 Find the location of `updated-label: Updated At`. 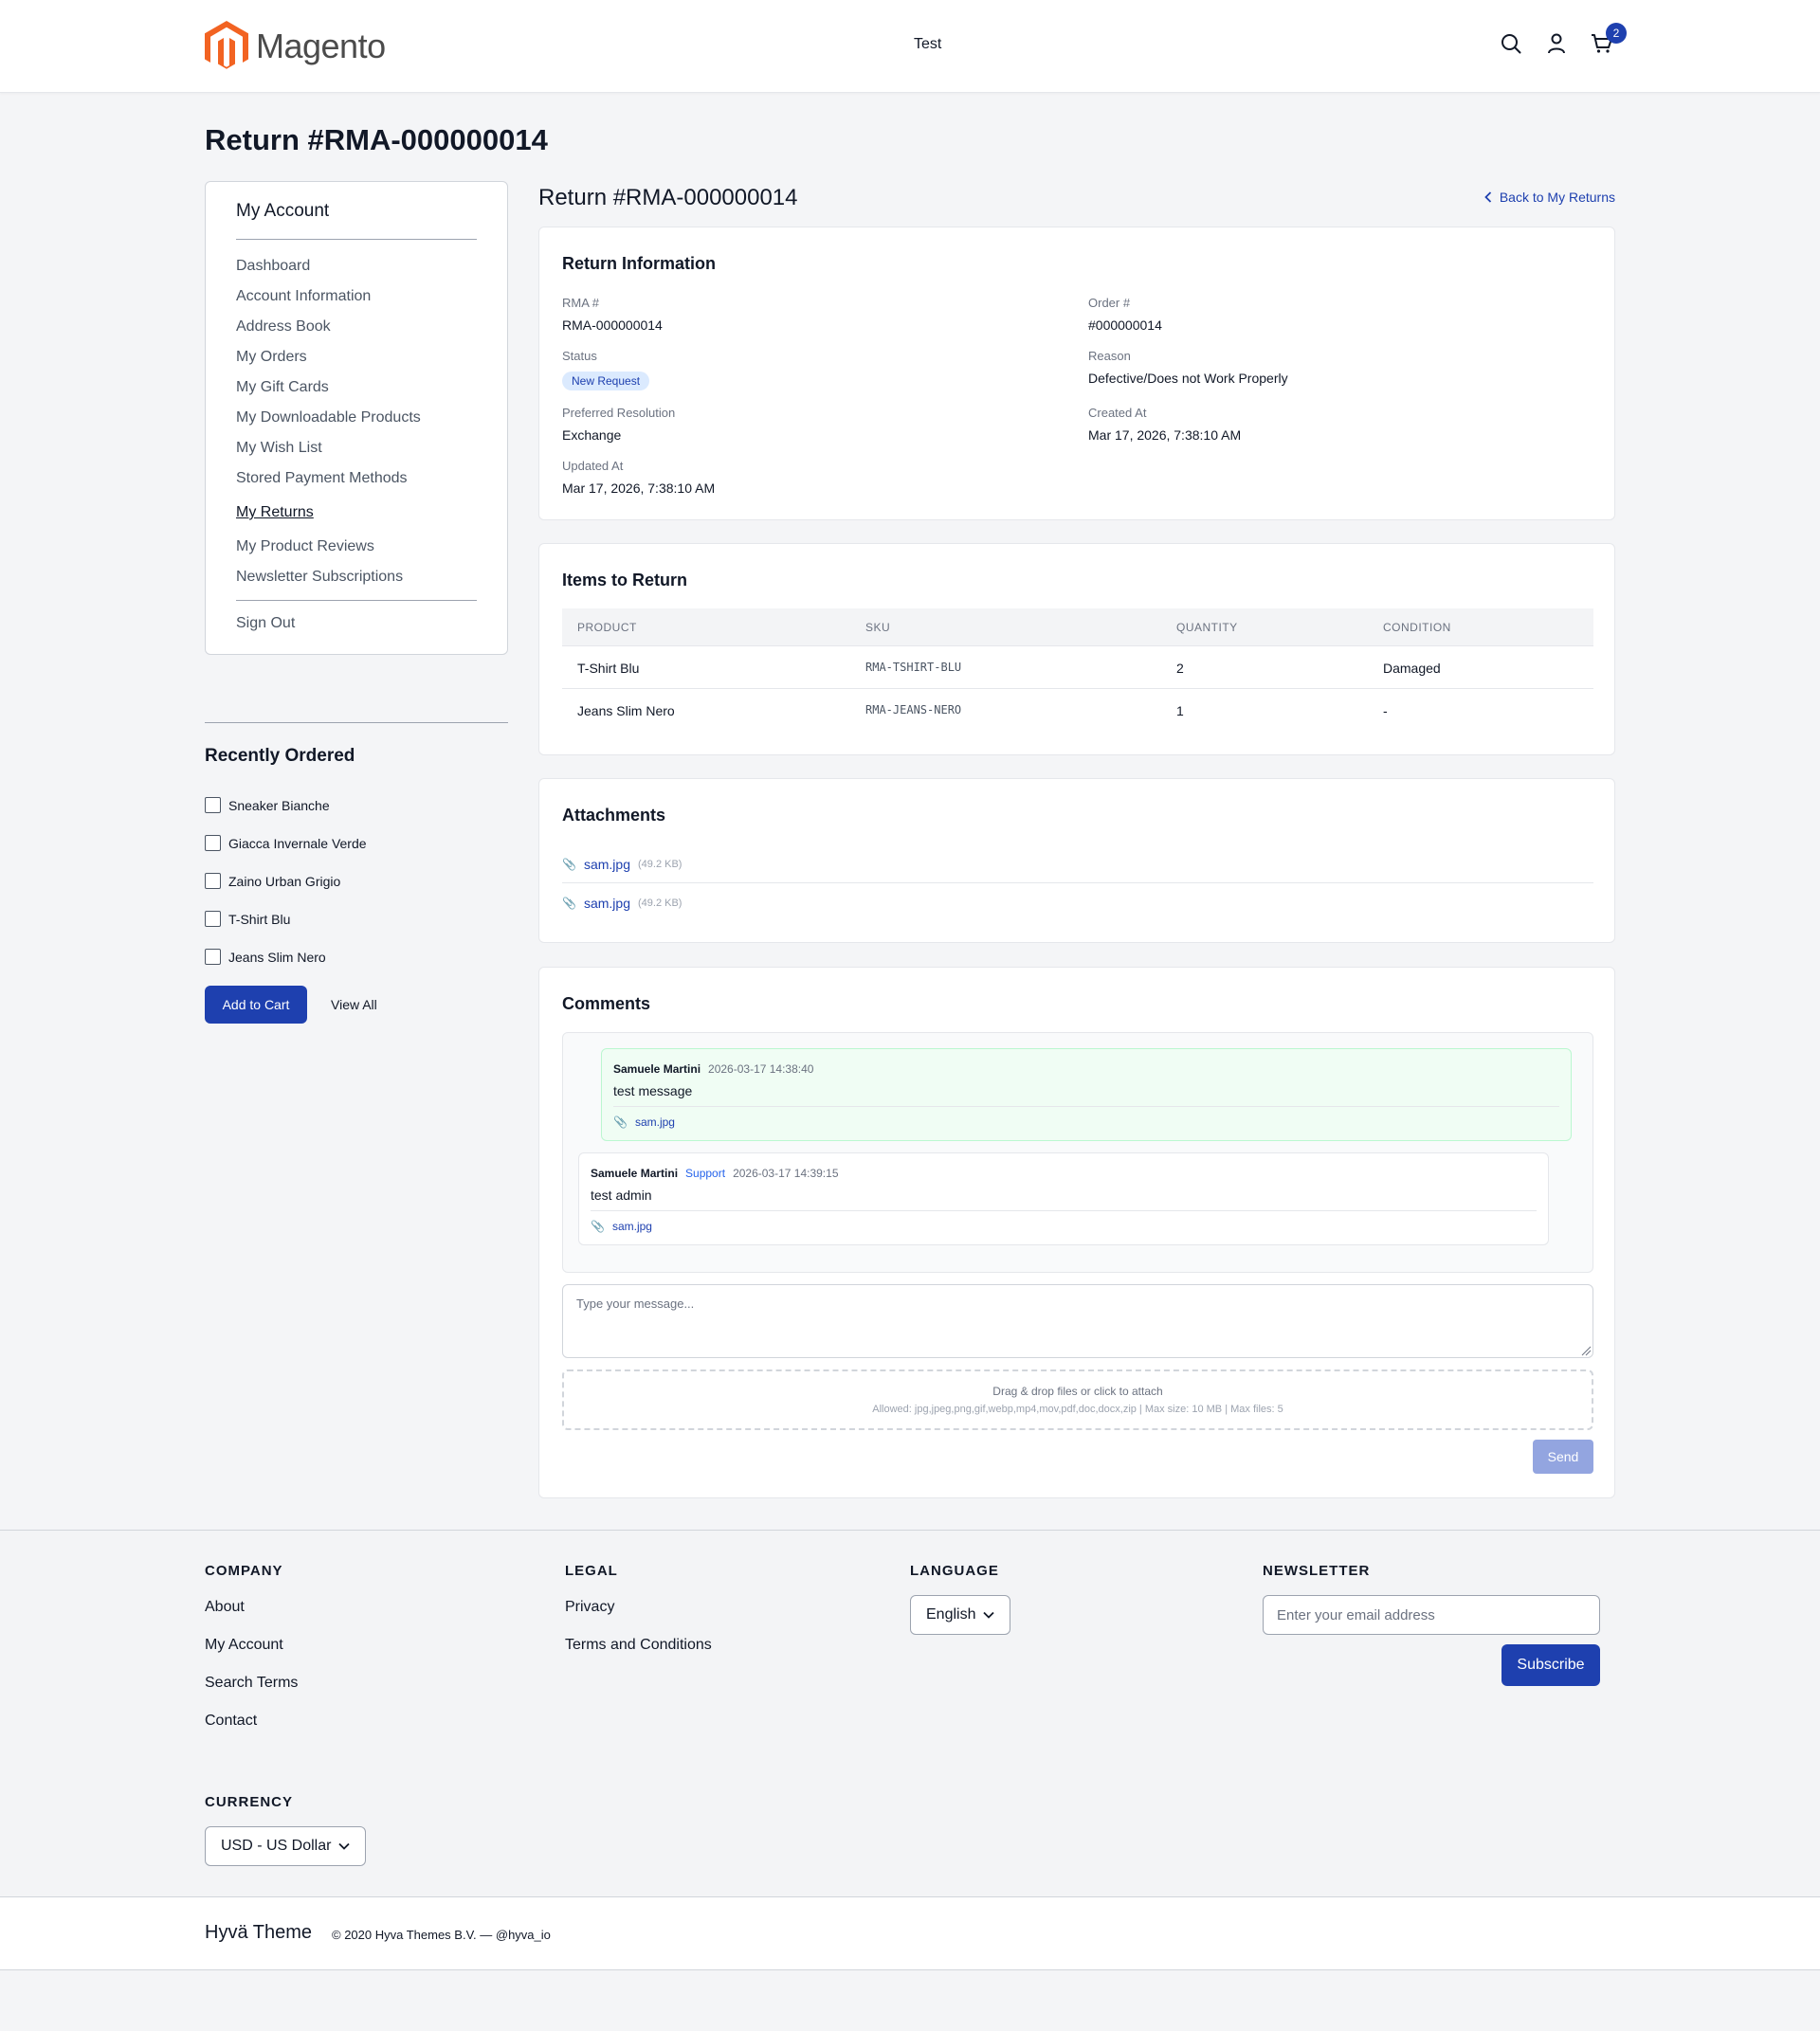

updated-label: Updated At is located at coordinates (593, 466).